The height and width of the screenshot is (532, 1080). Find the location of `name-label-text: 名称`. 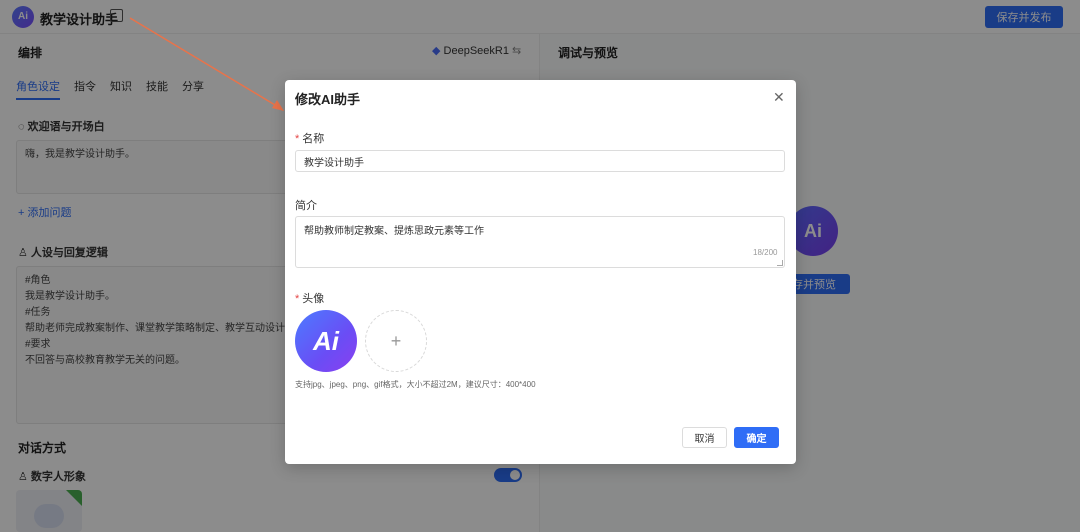

name-label-text: 名称 is located at coordinates (313, 139).